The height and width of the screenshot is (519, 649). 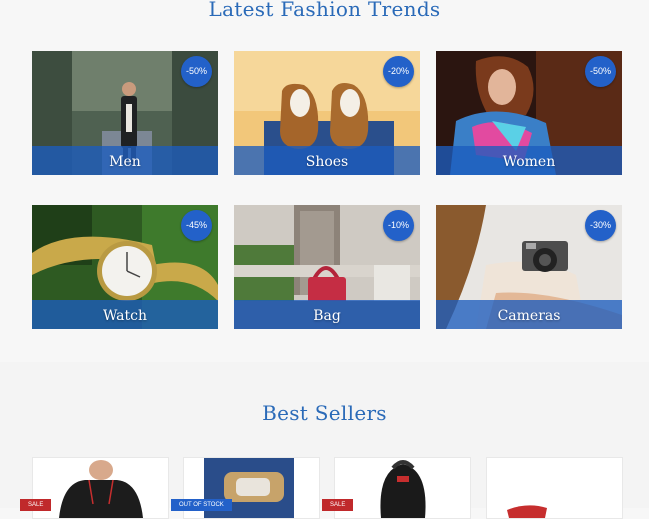 What do you see at coordinates (327, 316) in the screenshot?
I see `category-label-bag: Bag` at bounding box center [327, 316].